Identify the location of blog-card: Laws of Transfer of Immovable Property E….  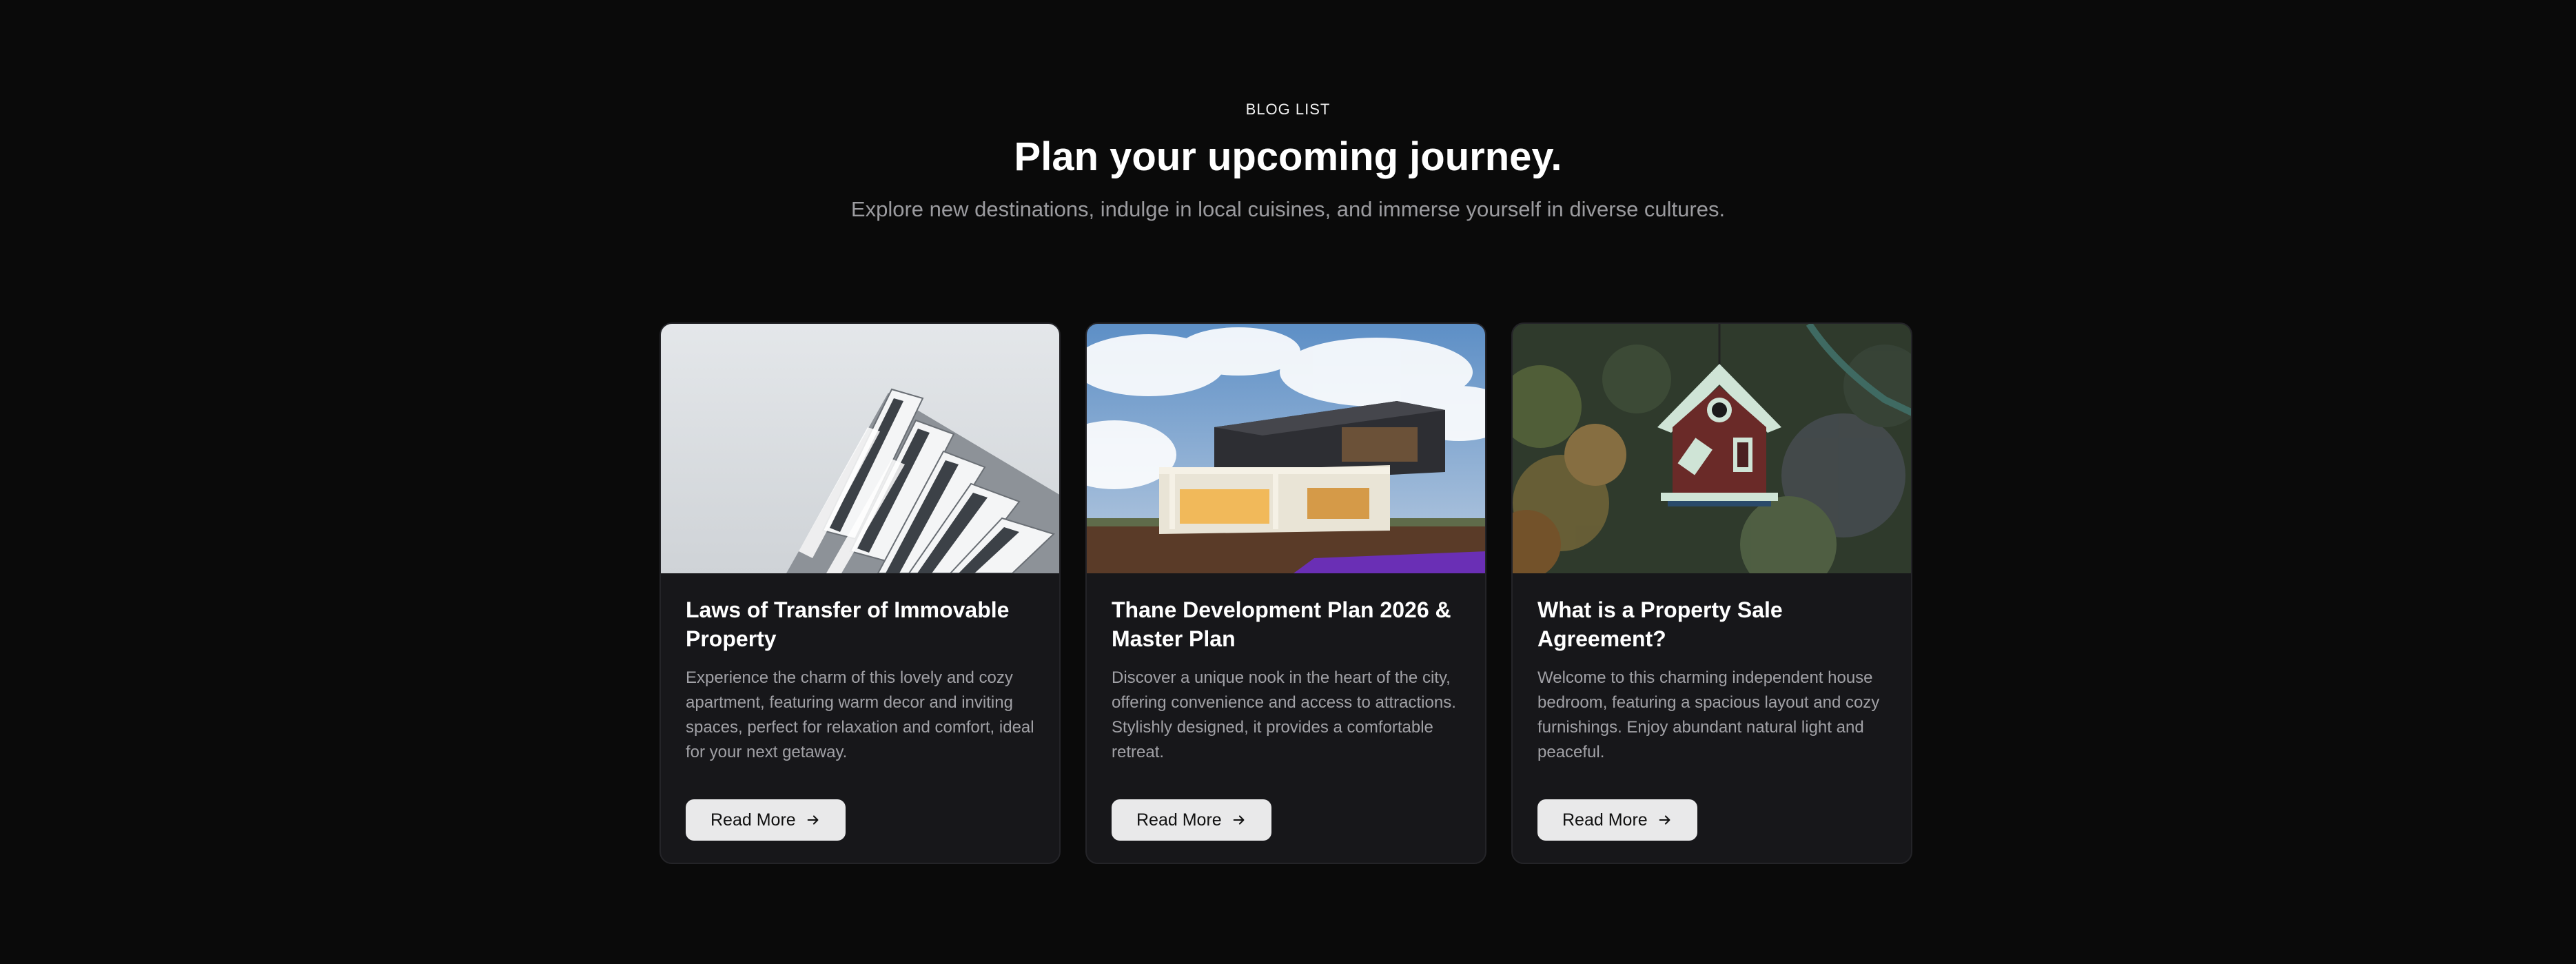
(860, 593).